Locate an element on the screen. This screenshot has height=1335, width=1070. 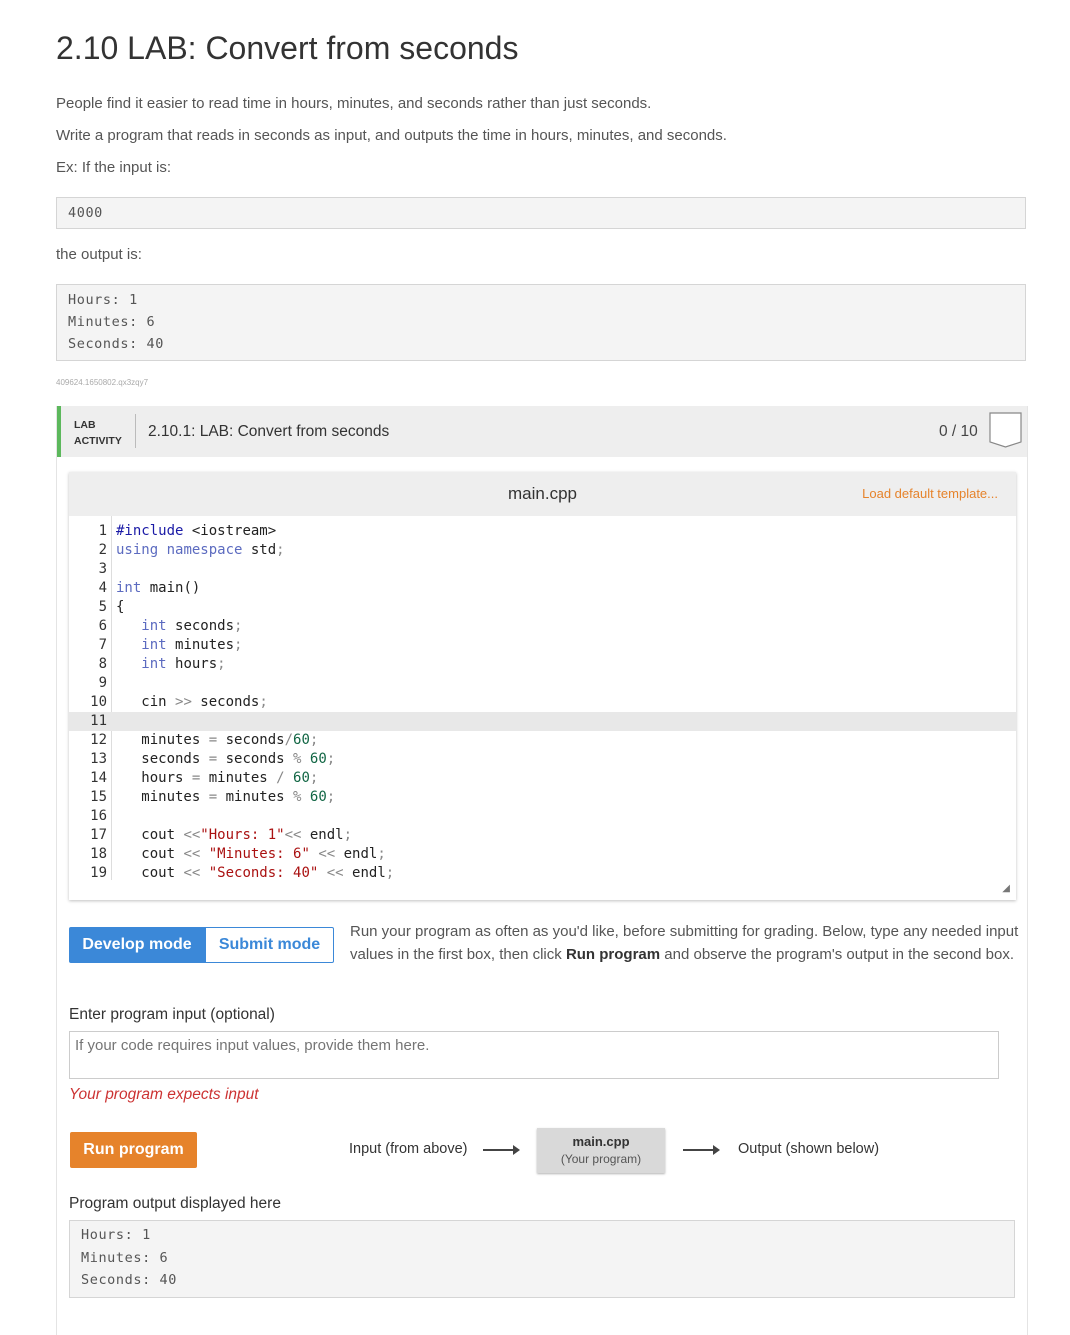
line-number: 4 is located at coordinates (102, 588).